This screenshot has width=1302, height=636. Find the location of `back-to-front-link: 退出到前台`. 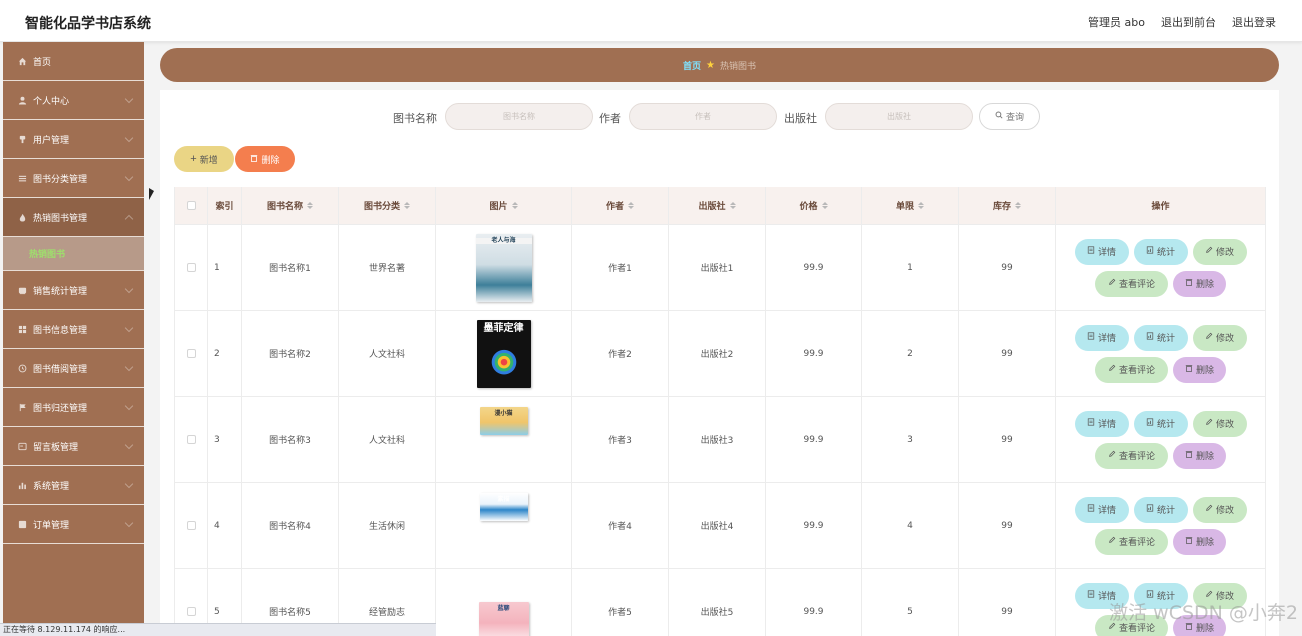

back-to-front-link: 退出到前台 is located at coordinates (1188, 22).